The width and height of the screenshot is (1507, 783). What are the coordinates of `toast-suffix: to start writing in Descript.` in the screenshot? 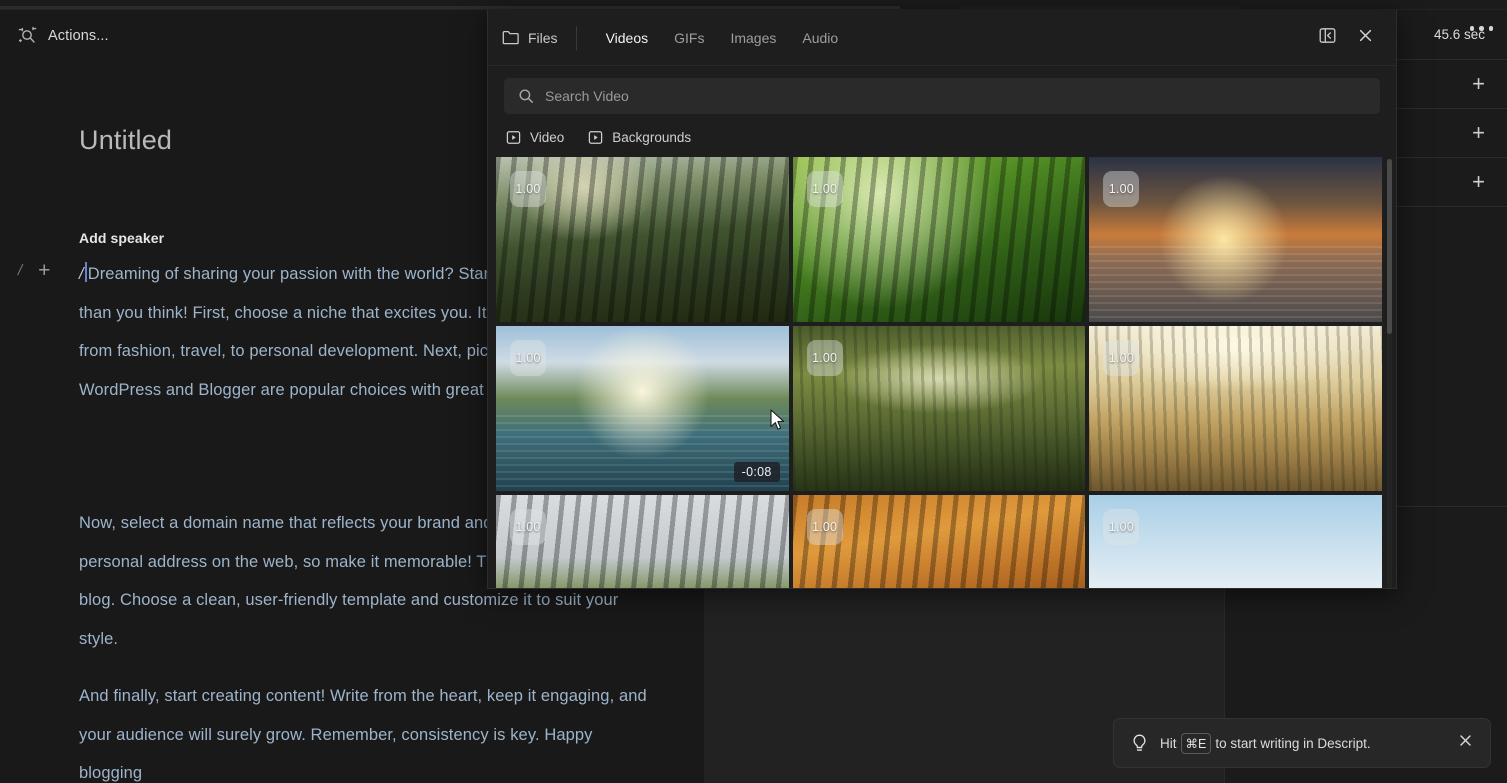 It's located at (1293, 743).